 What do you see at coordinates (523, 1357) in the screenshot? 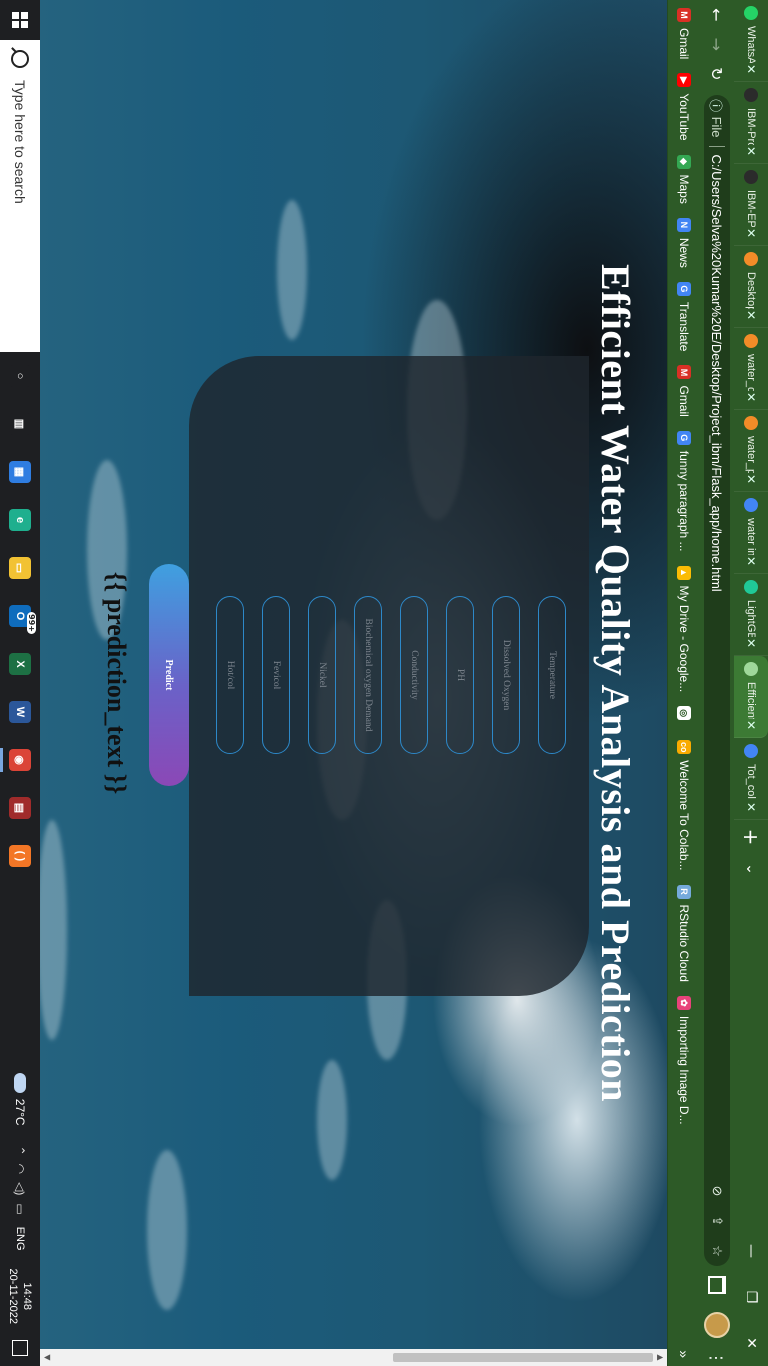
I see `scrollbar-thumb` at bounding box center [523, 1357].